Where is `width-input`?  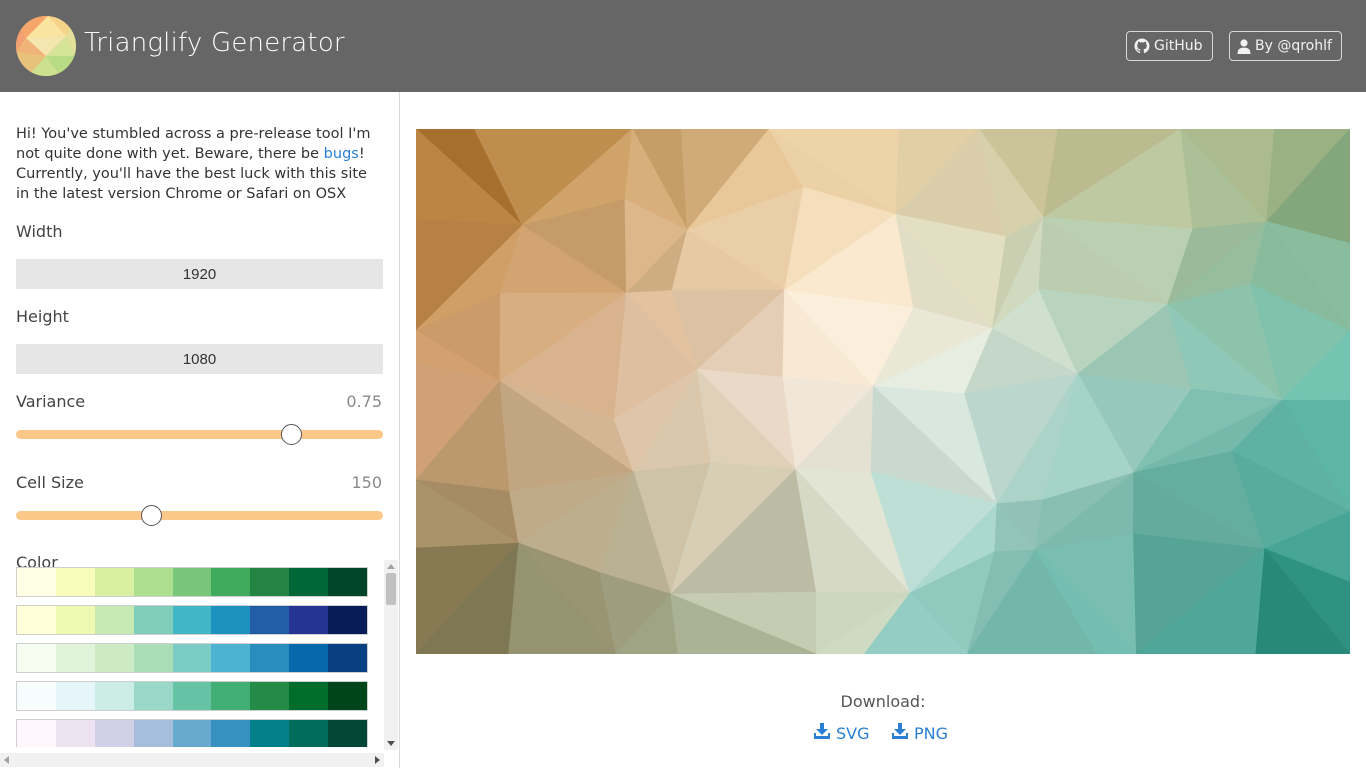
width-input is located at coordinates (199, 274).